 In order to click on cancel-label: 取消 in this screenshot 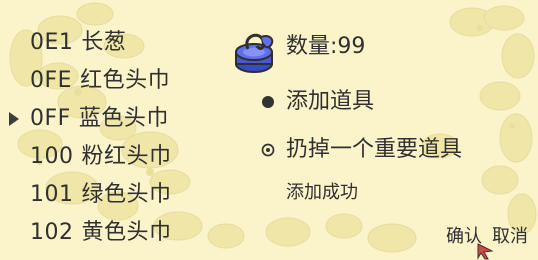, I will do `click(510, 236)`.